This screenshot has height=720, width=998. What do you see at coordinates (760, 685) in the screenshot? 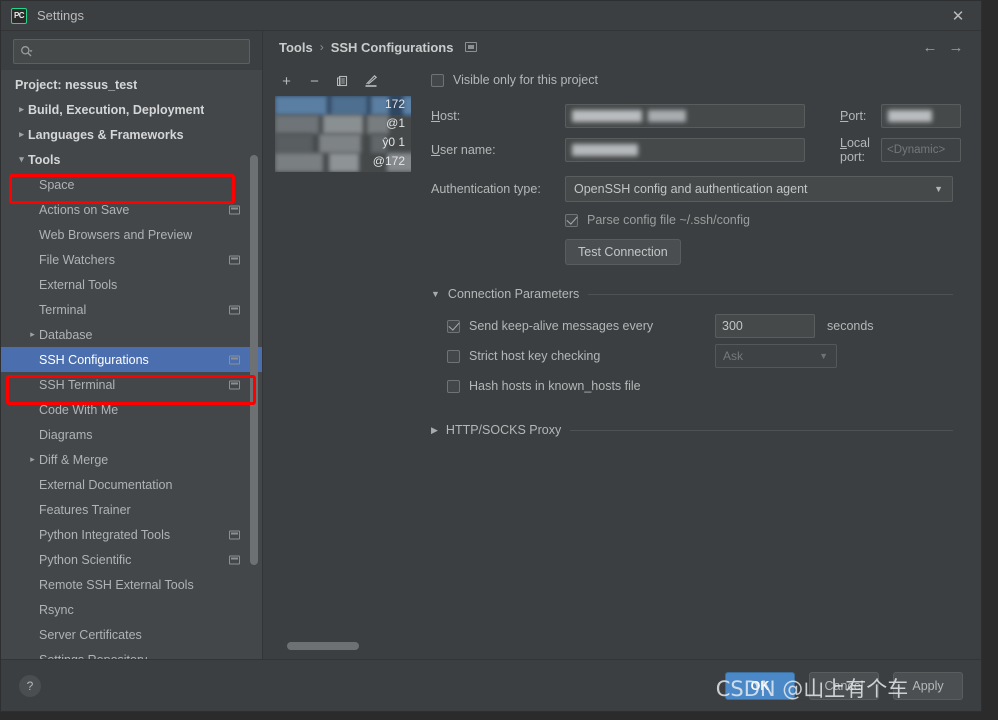
I see `ok-button: OK` at bounding box center [760, 685].